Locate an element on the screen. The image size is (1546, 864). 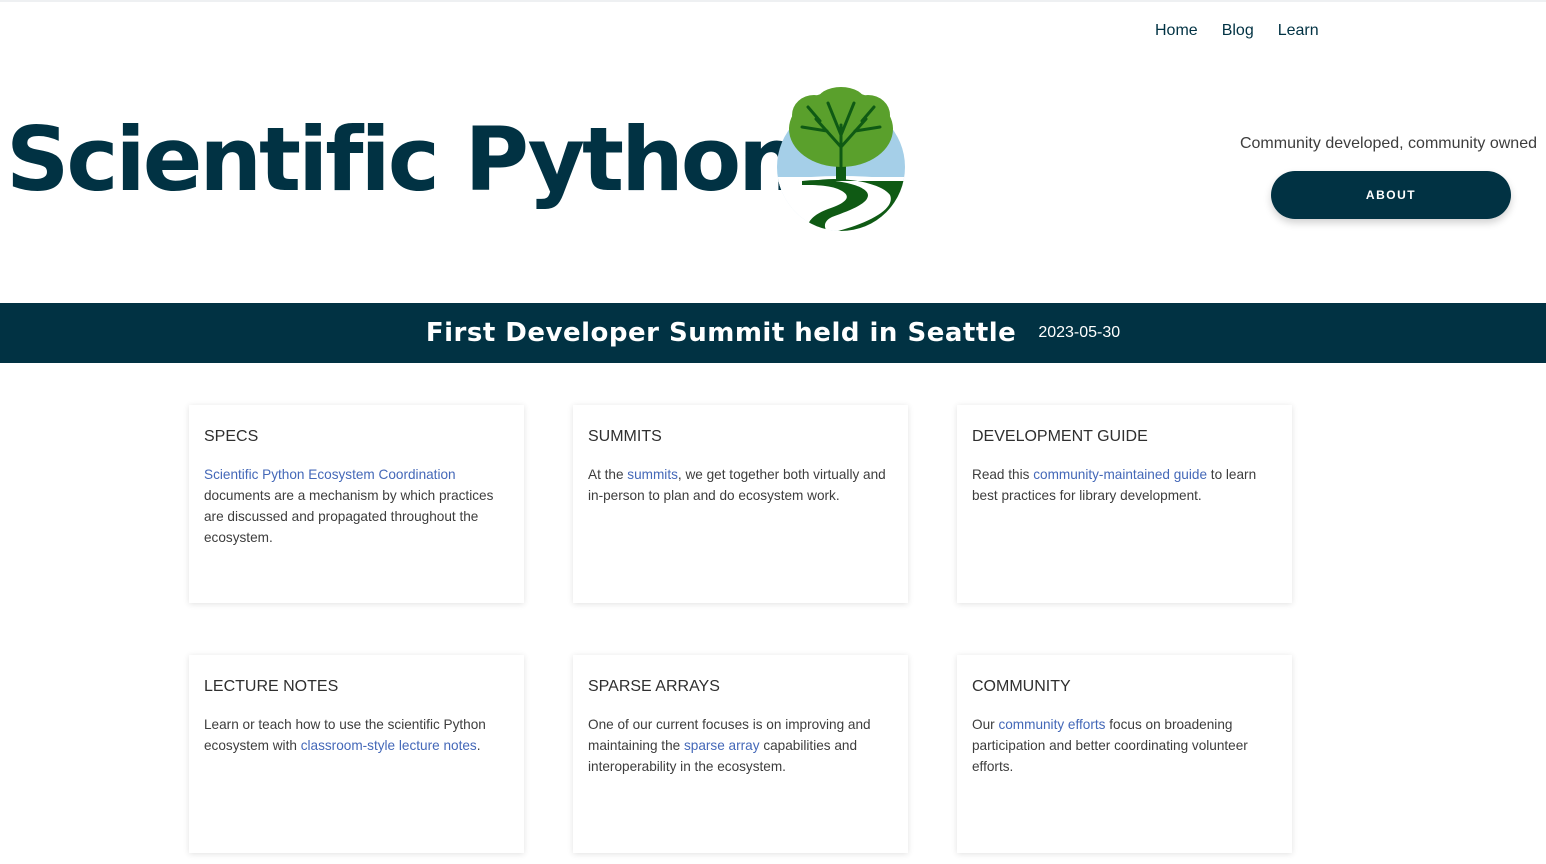
card-title: SPECS is located at coordinates (231, 436).